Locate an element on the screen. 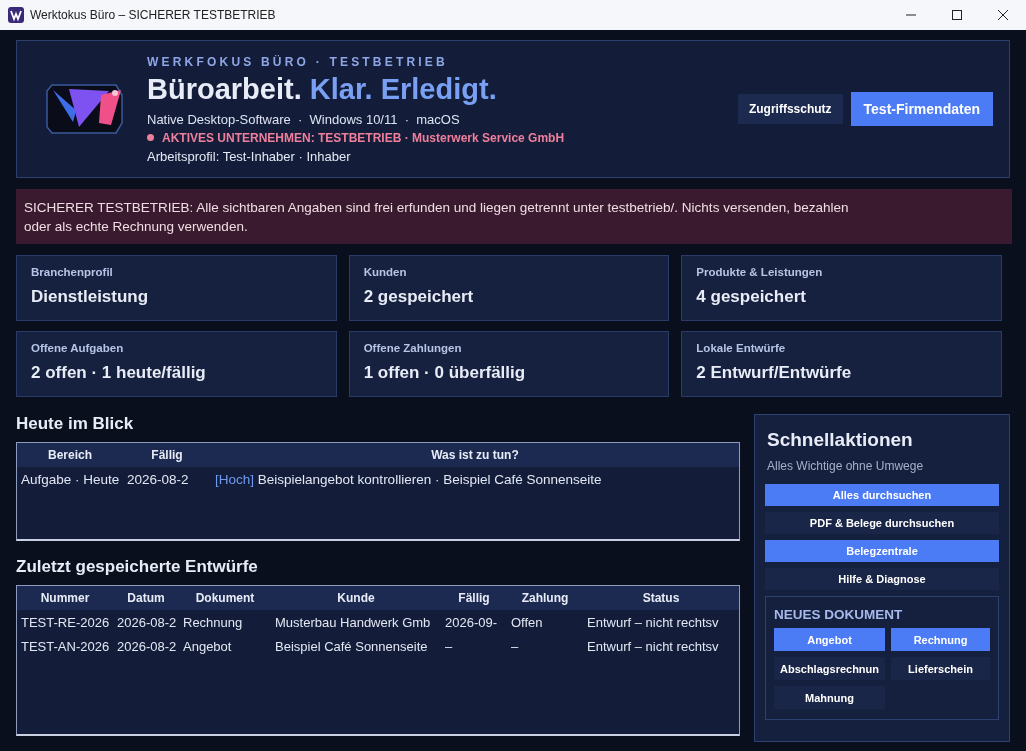 The image size is (1026, 751). access-button: Zugriffsschutz is located at coordinates (790, 109).